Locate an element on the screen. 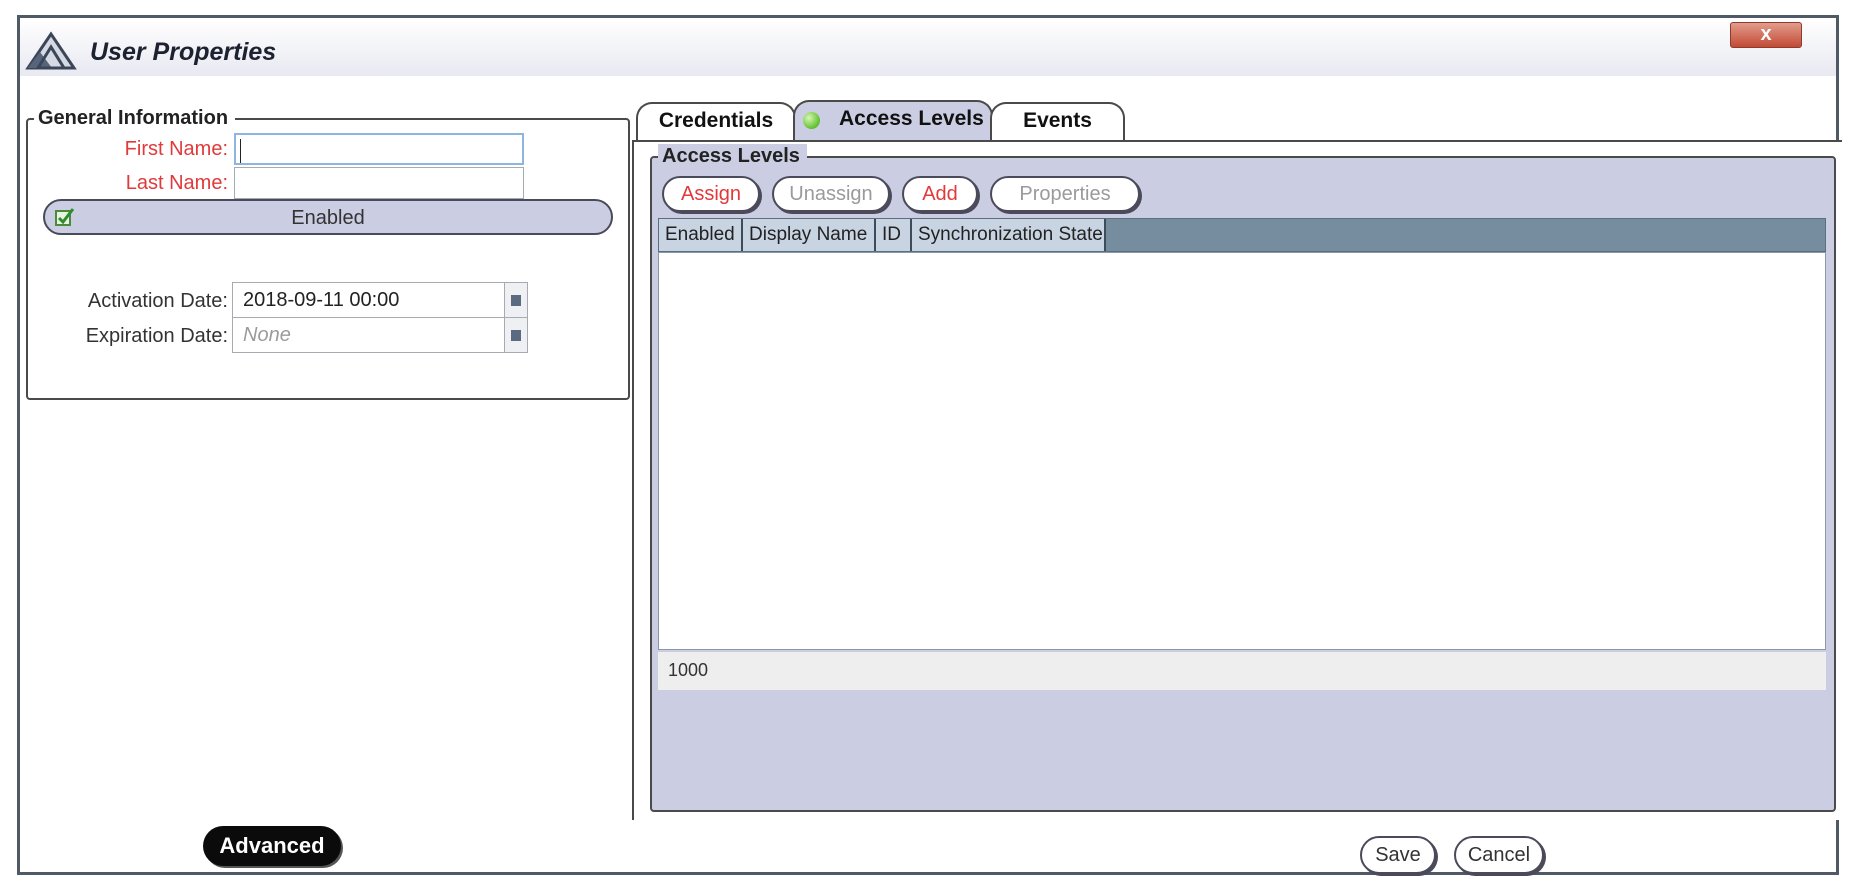  assign-button: Assign is located at coordinates (711, 194).